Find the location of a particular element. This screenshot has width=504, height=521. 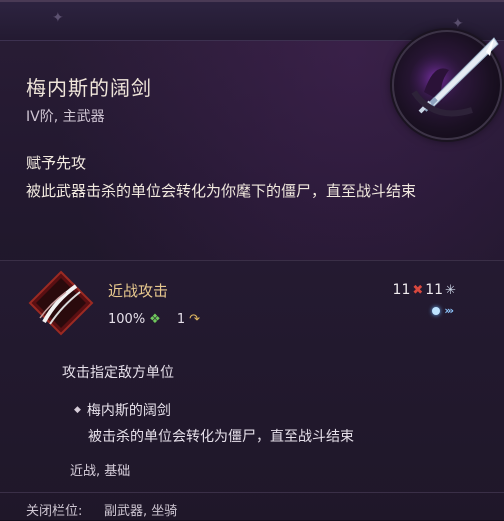

accuracy-value: 100% is located at coordinates (127, 319).